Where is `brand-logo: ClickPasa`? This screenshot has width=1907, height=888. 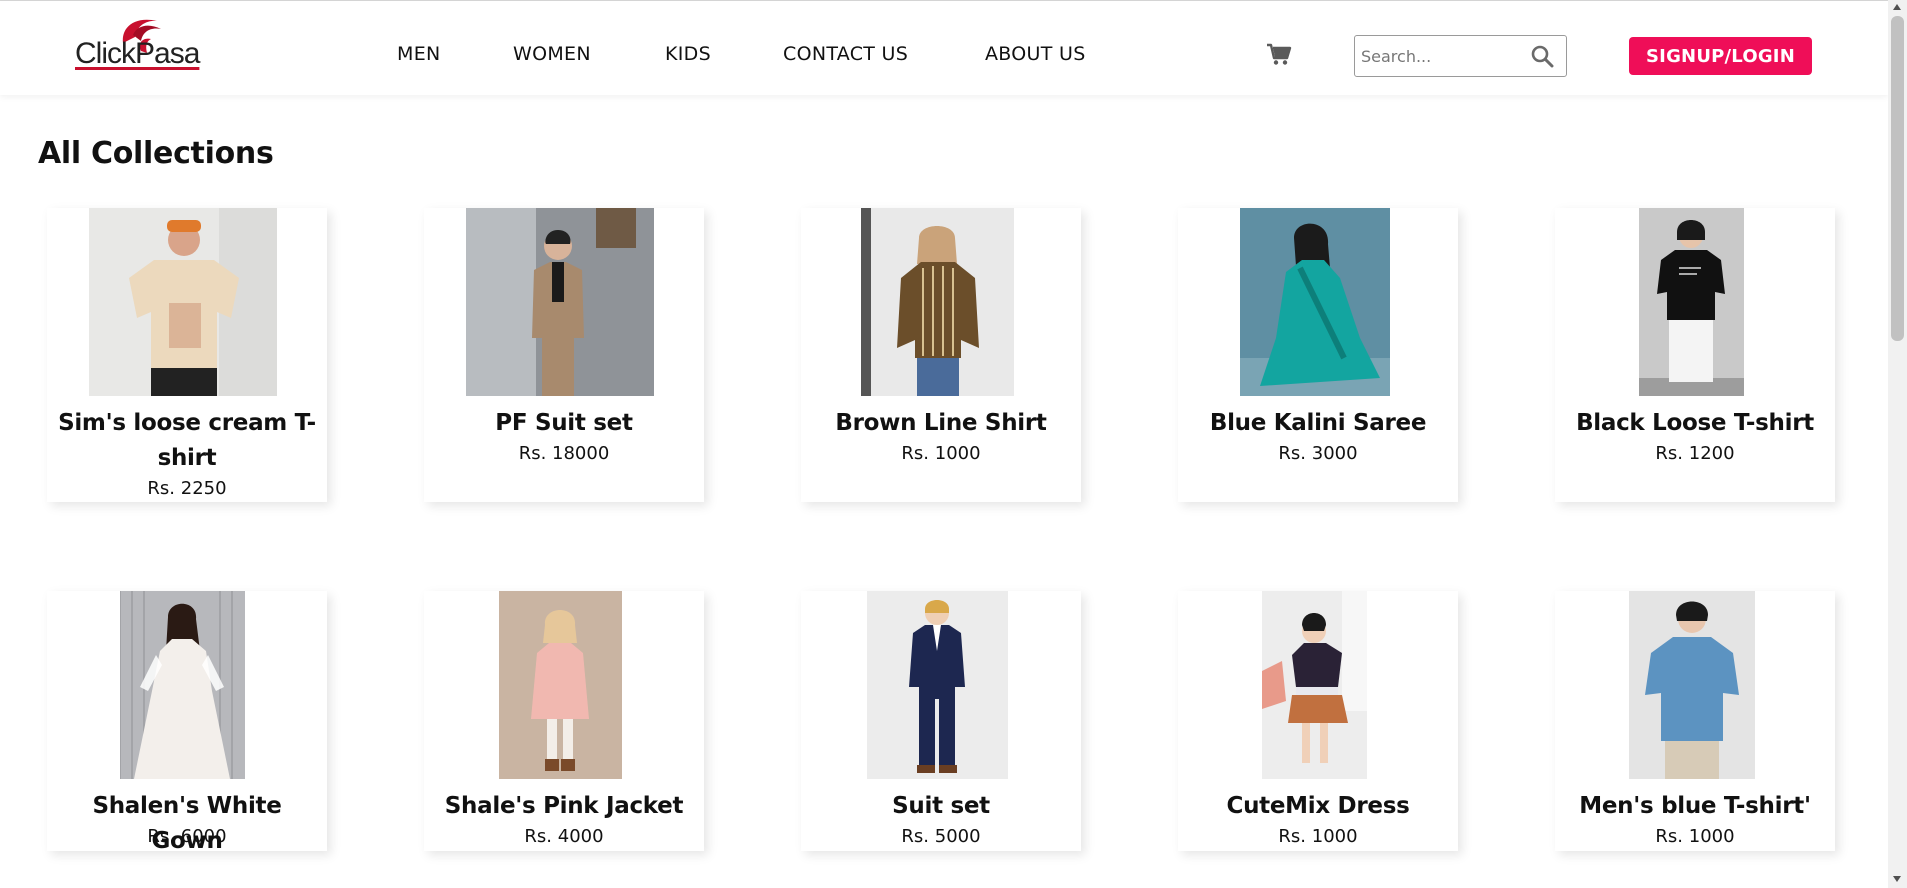
brand-logo: ClickPasa is located at coordinates (138, 44).